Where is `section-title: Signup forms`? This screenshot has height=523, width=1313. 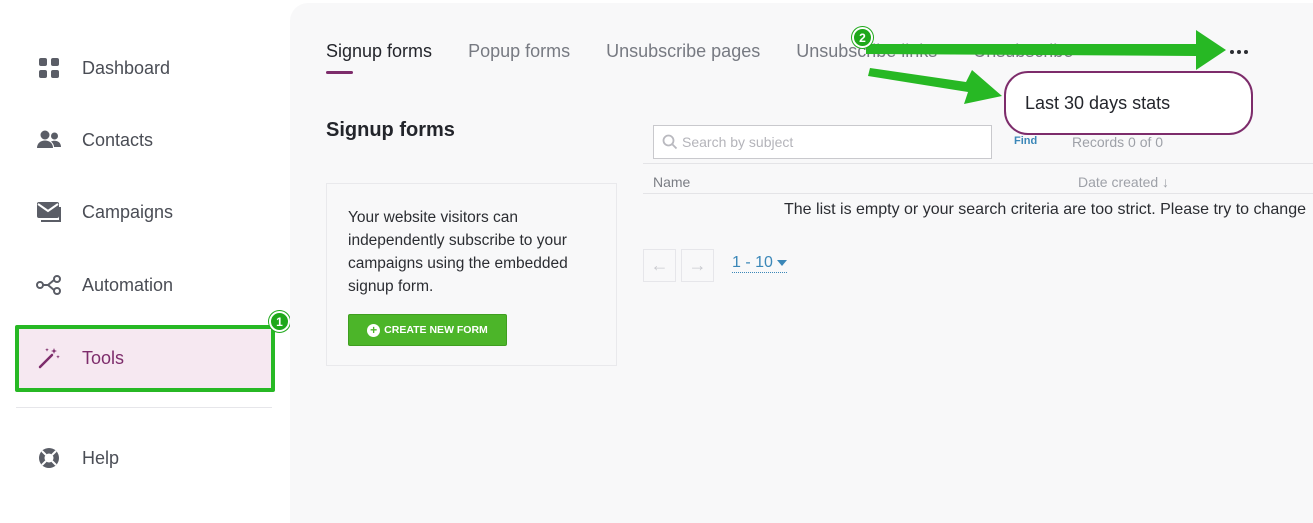 section-title: Signup forms is located at coordinates (390, 130).